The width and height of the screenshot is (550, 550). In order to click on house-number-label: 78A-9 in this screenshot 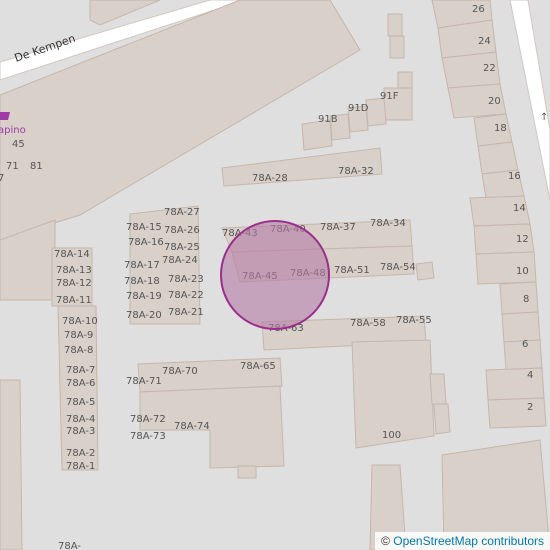, I will do `click(78, 335)`.